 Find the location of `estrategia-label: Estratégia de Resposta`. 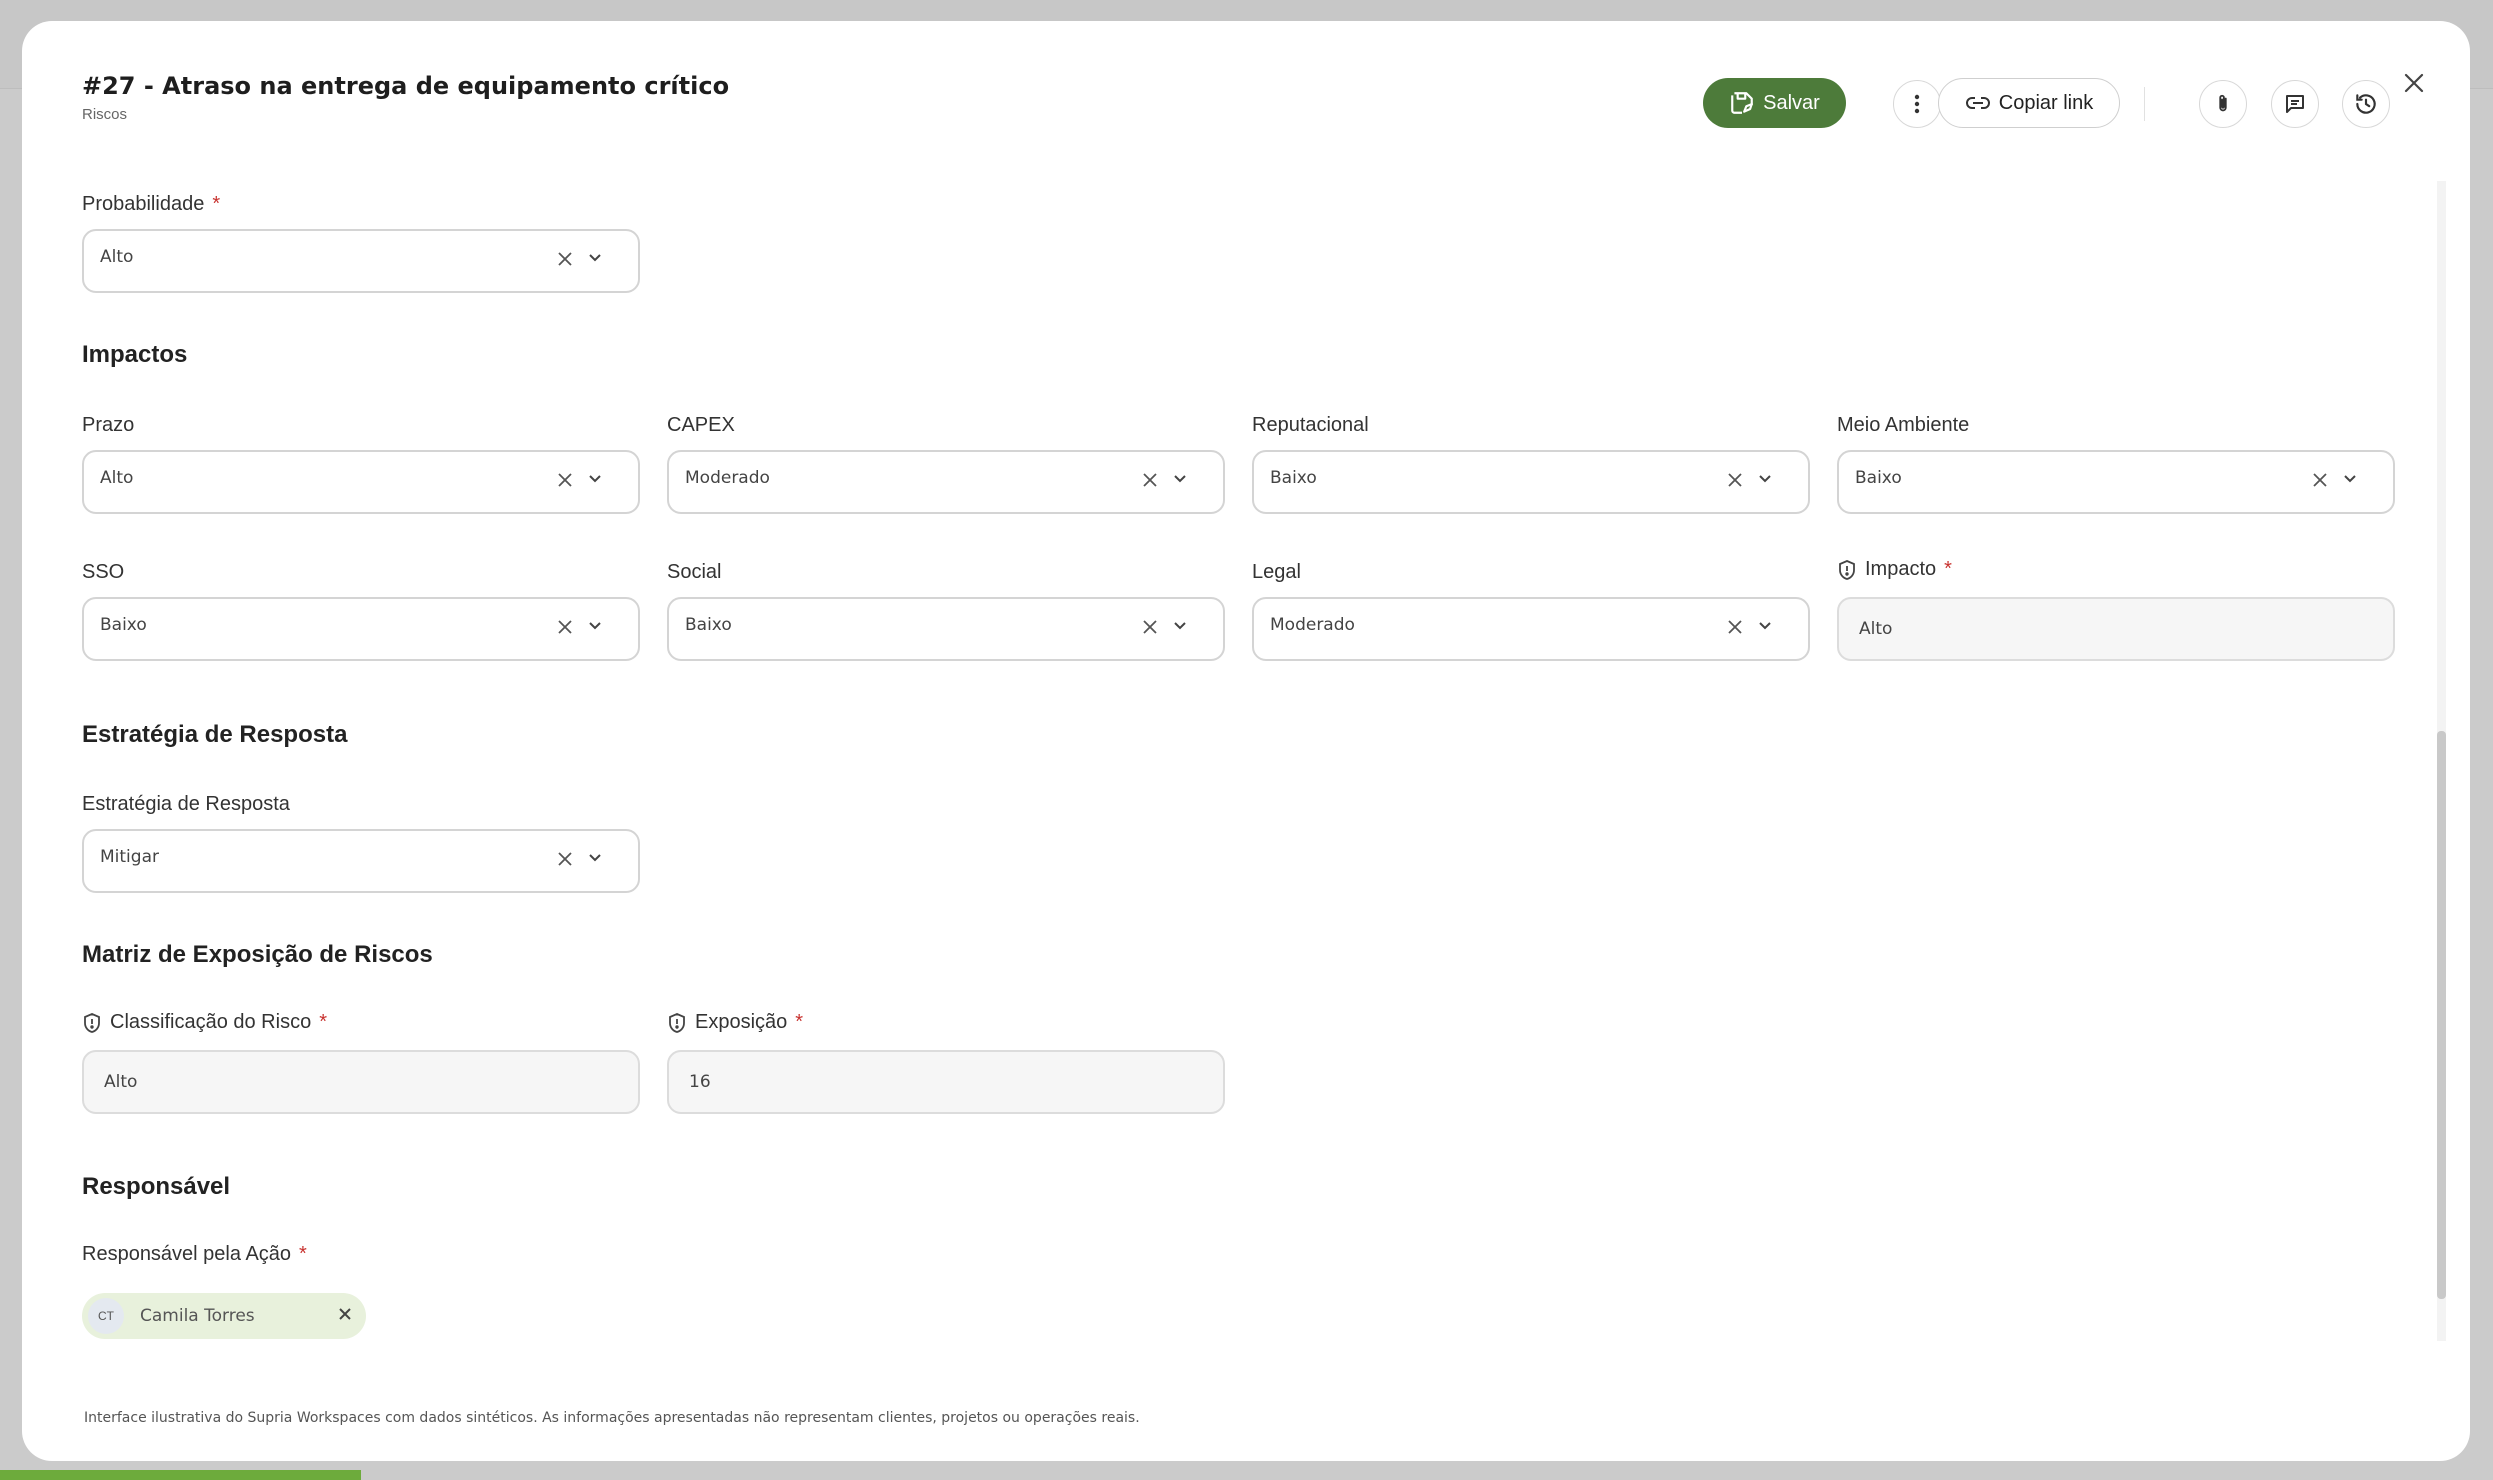

estrategia-label: Estratégia de Resposta is located at coordinates (186, 804).